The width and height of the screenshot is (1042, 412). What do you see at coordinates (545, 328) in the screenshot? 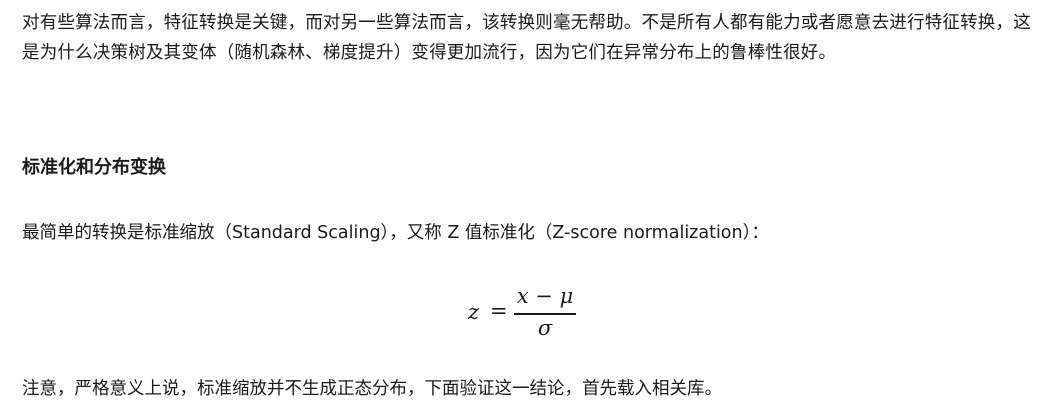
I see `formula-denominator: σ` at bounding box center [545, 328].